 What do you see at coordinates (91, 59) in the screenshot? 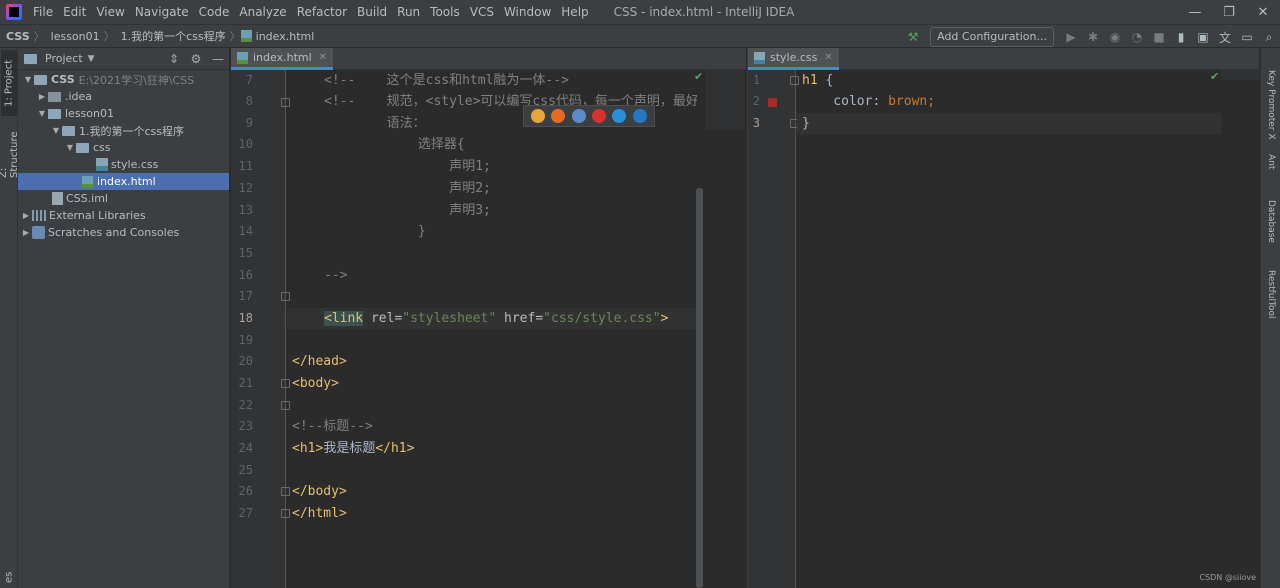
I see `dropdown-arrow-icon: ▼` at bounding box center [91, 59].